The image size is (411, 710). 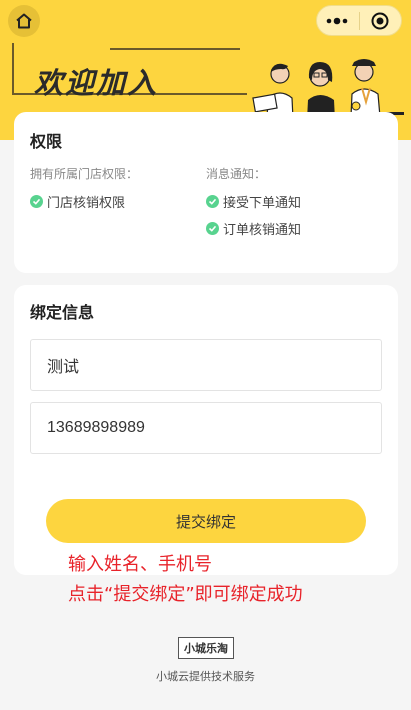 I want to click on permission-item: 门店核销权限, so click(x=77, y=201).